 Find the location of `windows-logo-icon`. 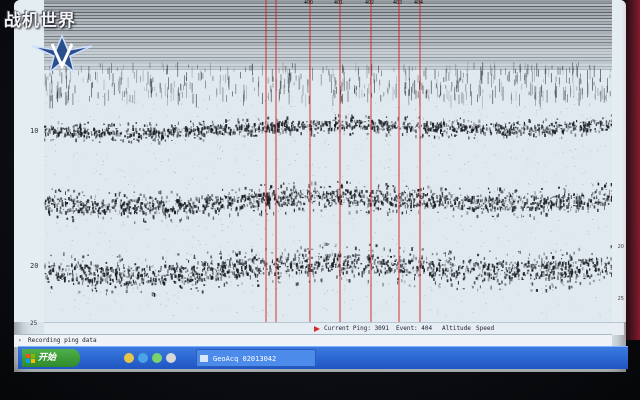

windows-logo-icon is located at coordinates (30, 358).